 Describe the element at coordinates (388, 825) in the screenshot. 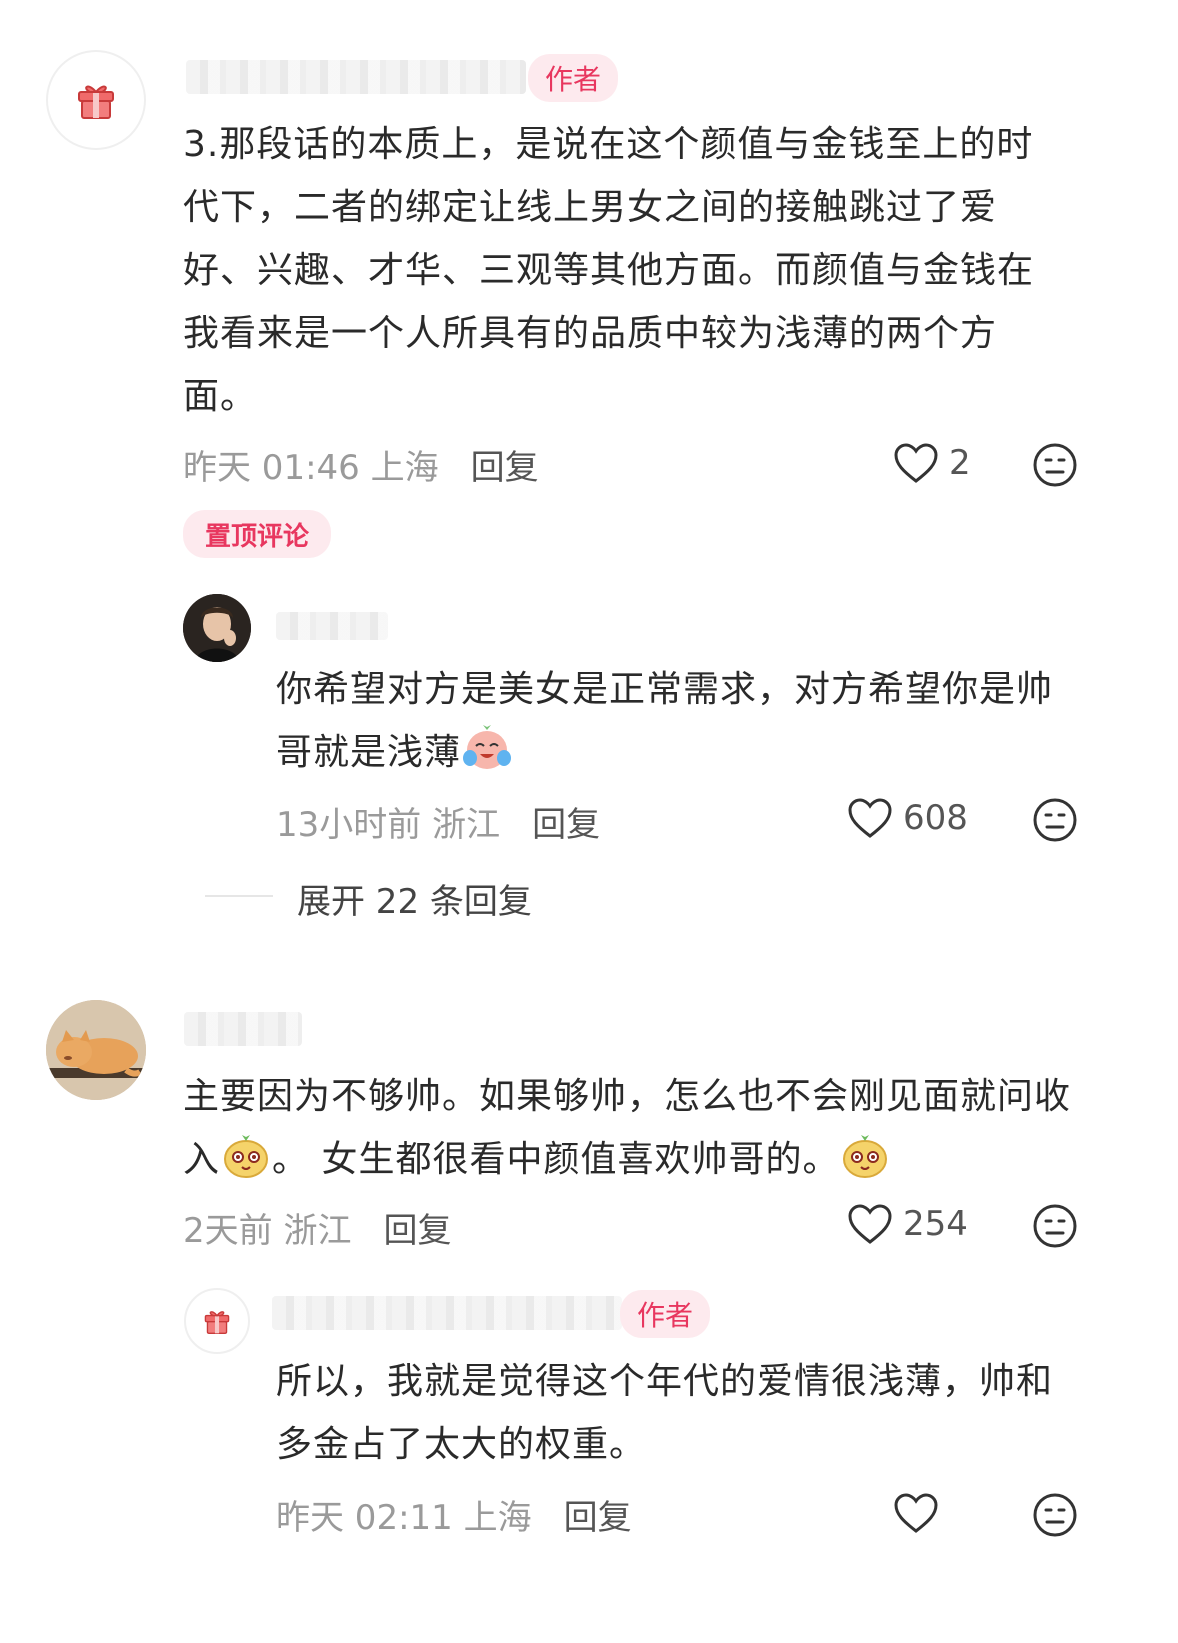

I see `comment-time-location: 13小时前 浙江` at that location.